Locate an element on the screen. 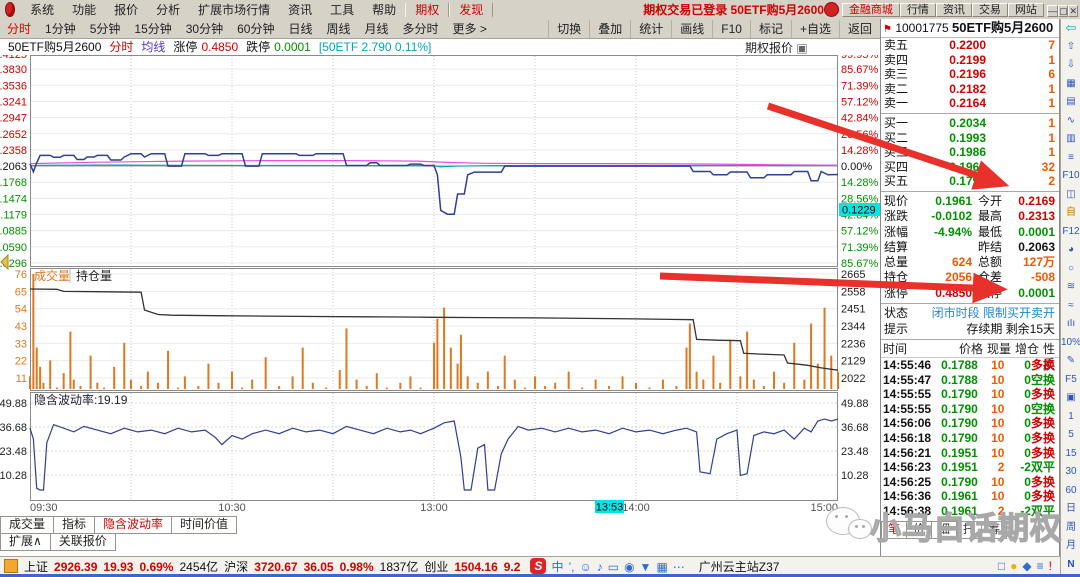 The width and height of the screenshot is (1080, 577). strip-icon-min1: 1 is located at coordinates (1070, 417).